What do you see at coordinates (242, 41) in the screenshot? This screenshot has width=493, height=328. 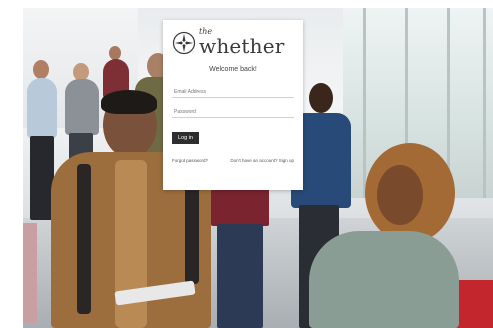 I see `brand-wordmark: the whether` at bounding box center [242, 41].